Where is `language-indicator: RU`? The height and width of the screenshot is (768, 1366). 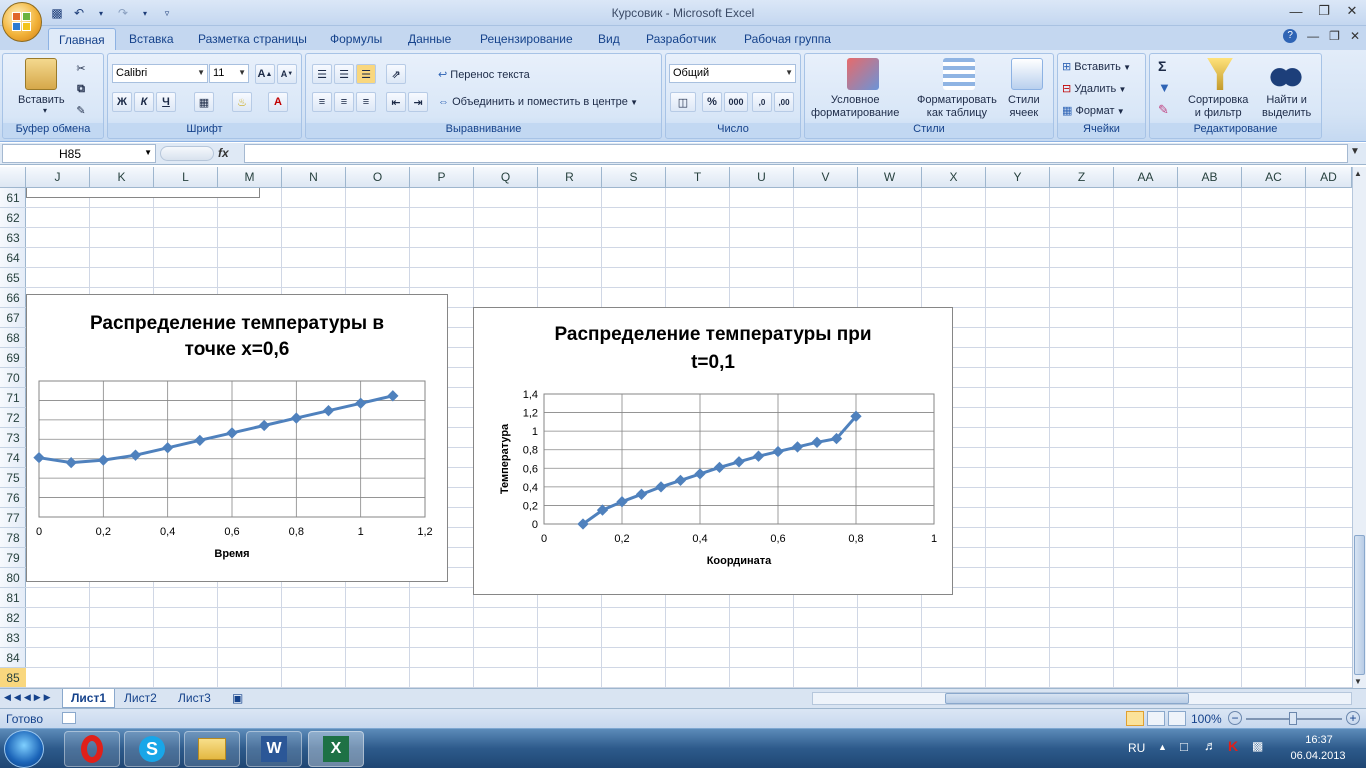
language-indicator: RU is located at coordinates (1136, 748).